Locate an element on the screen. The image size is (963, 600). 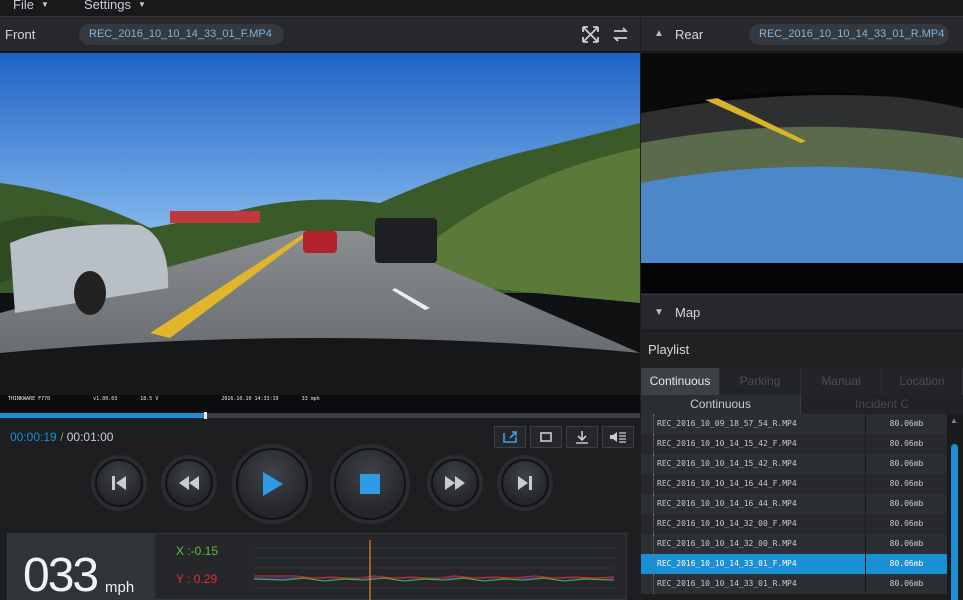
rear-filename: REC_2016_10_10_14_33_01_R.MP4 is located at coordinates (849, 34).